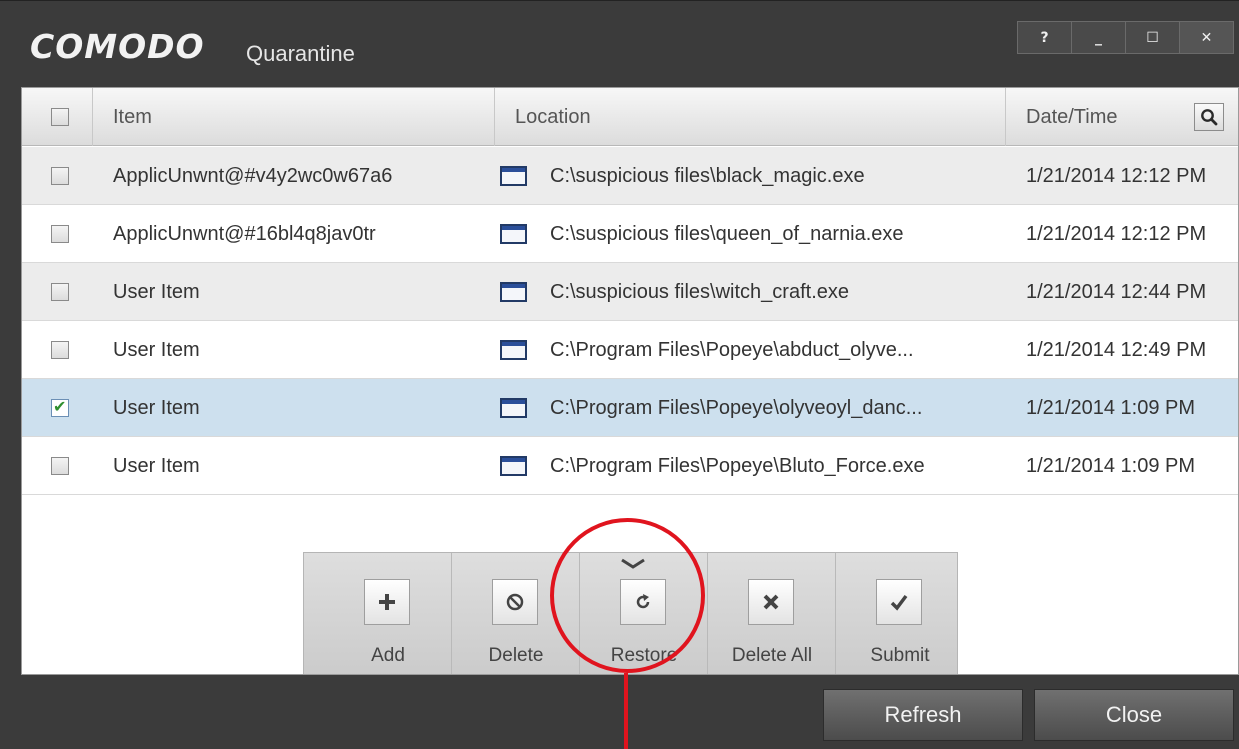 This screenshot has width=1239, height=749. I want to click on row-datetime: 1/21/2014 12:49 PM, so click(1116, 349).